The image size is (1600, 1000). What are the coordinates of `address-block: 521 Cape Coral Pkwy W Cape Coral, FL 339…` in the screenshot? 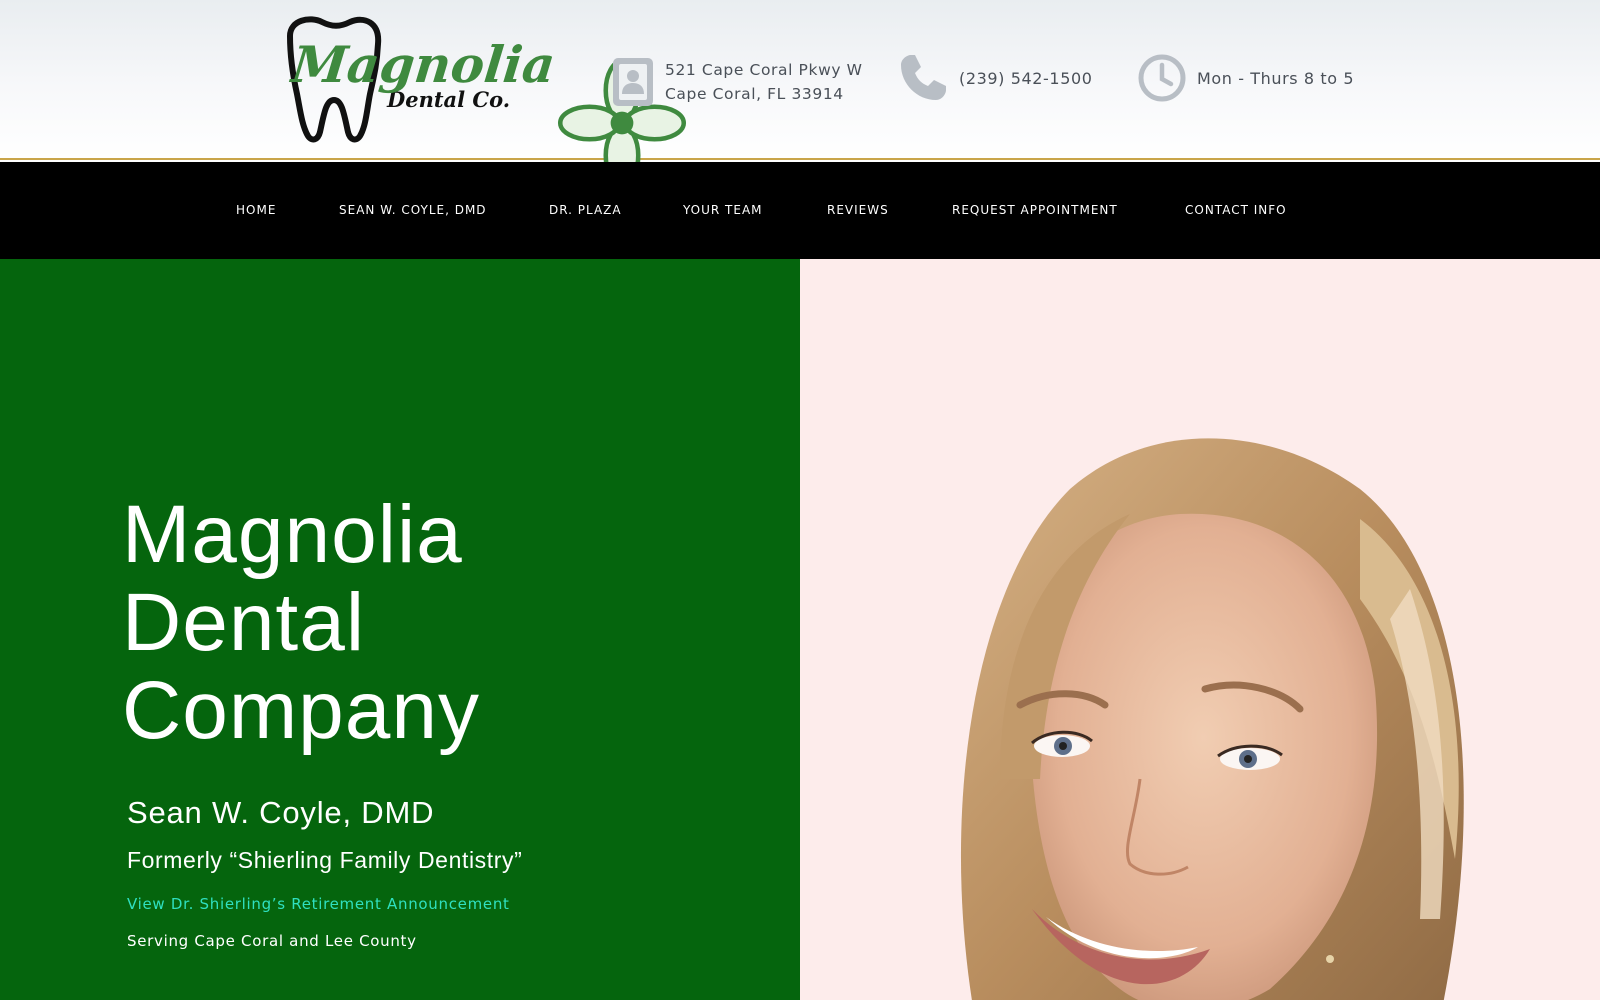 It's located at (737, 82).